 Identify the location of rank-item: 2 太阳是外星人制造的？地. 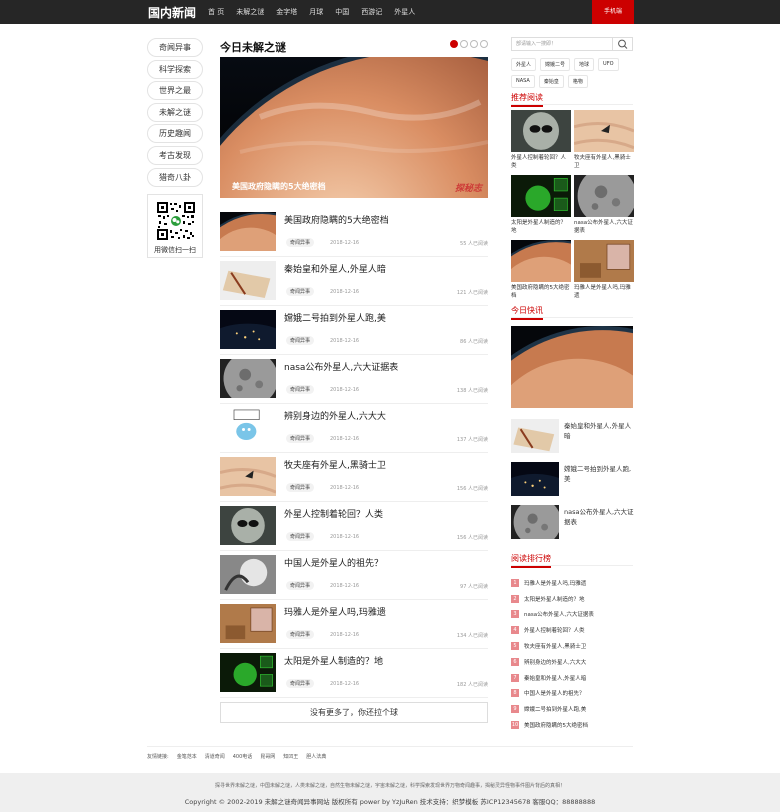
(573, 599).